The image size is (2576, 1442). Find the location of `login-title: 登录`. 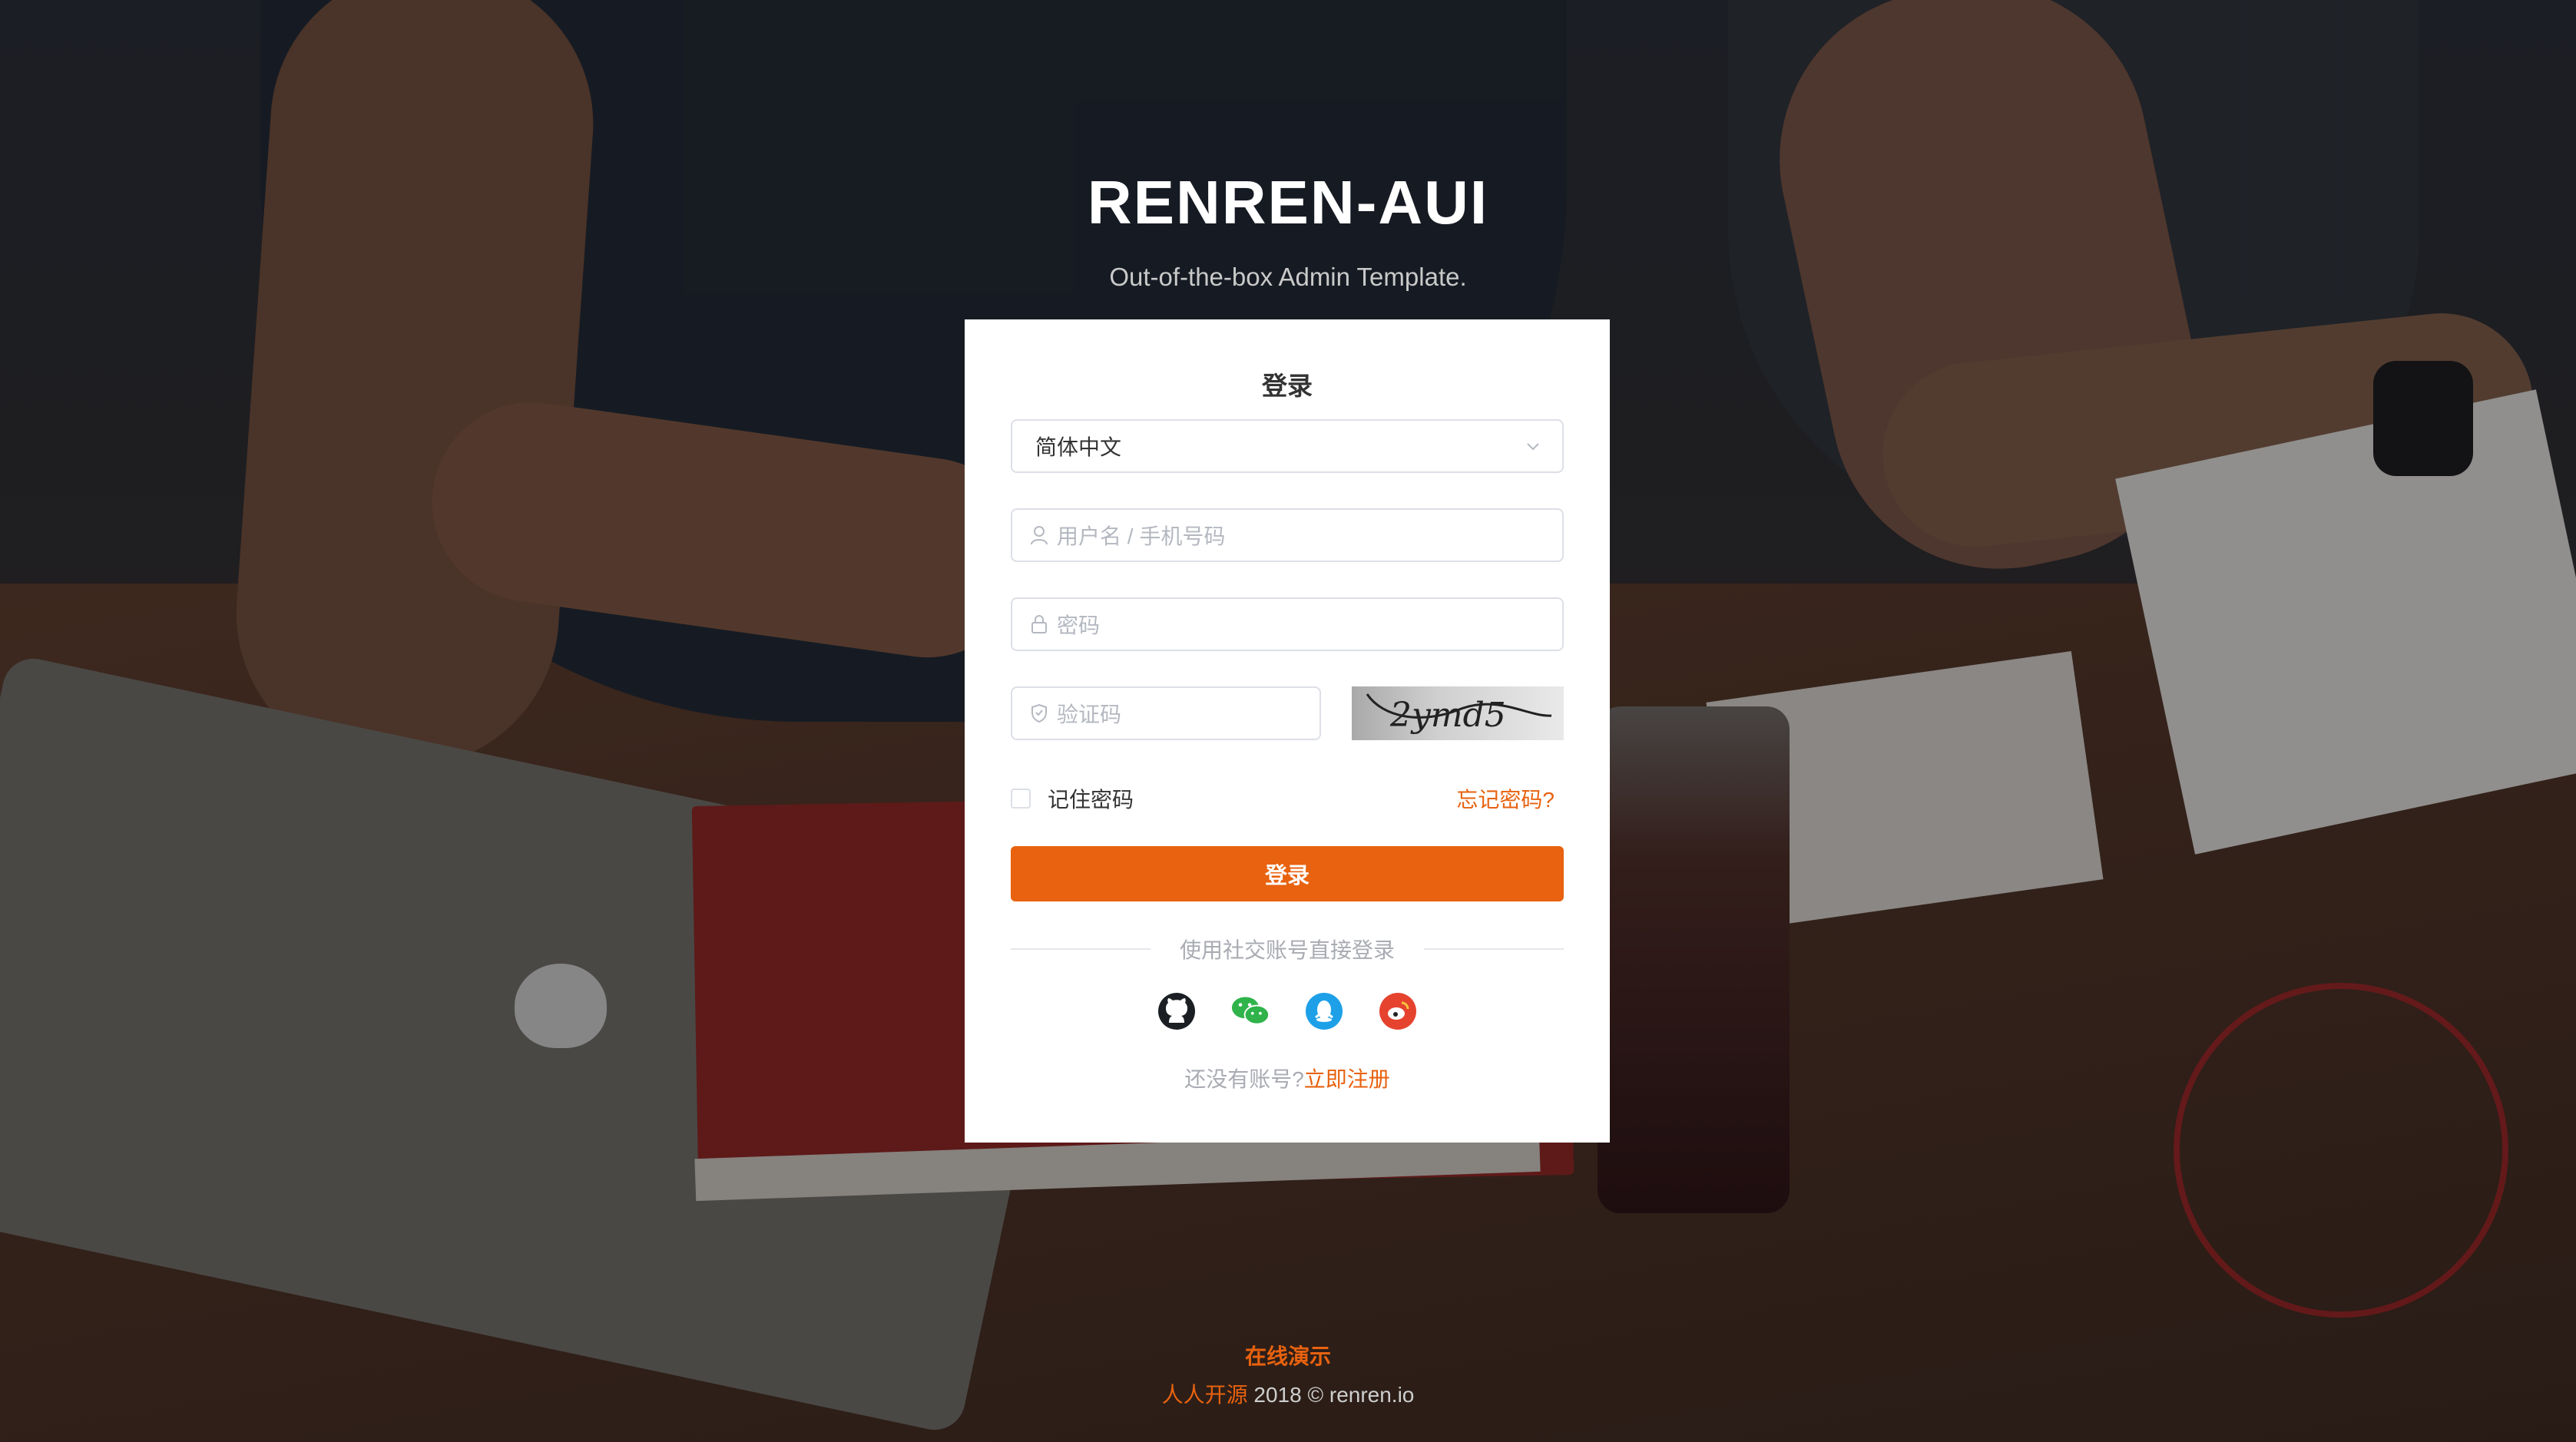

login-title: 登录 is located at coordinates (1287, 386).